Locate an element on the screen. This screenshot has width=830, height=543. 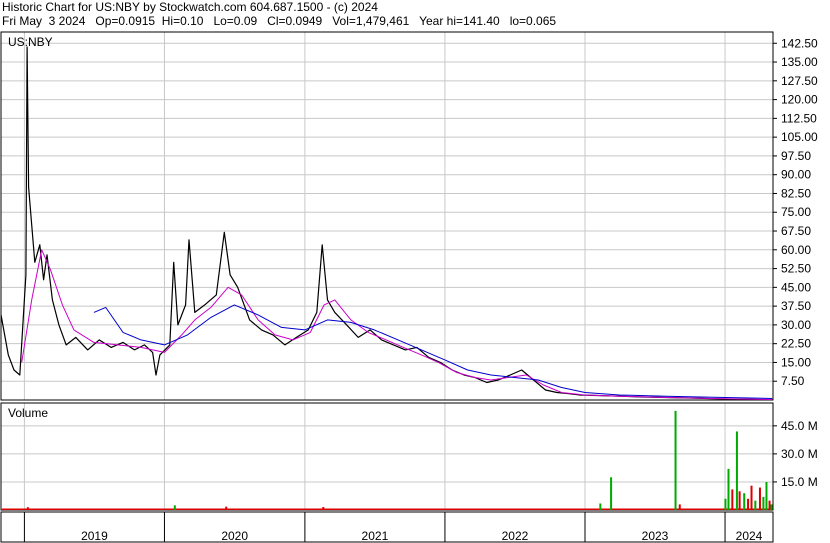
price-tick-label: 22.50 is located at coordinates (796, 344).